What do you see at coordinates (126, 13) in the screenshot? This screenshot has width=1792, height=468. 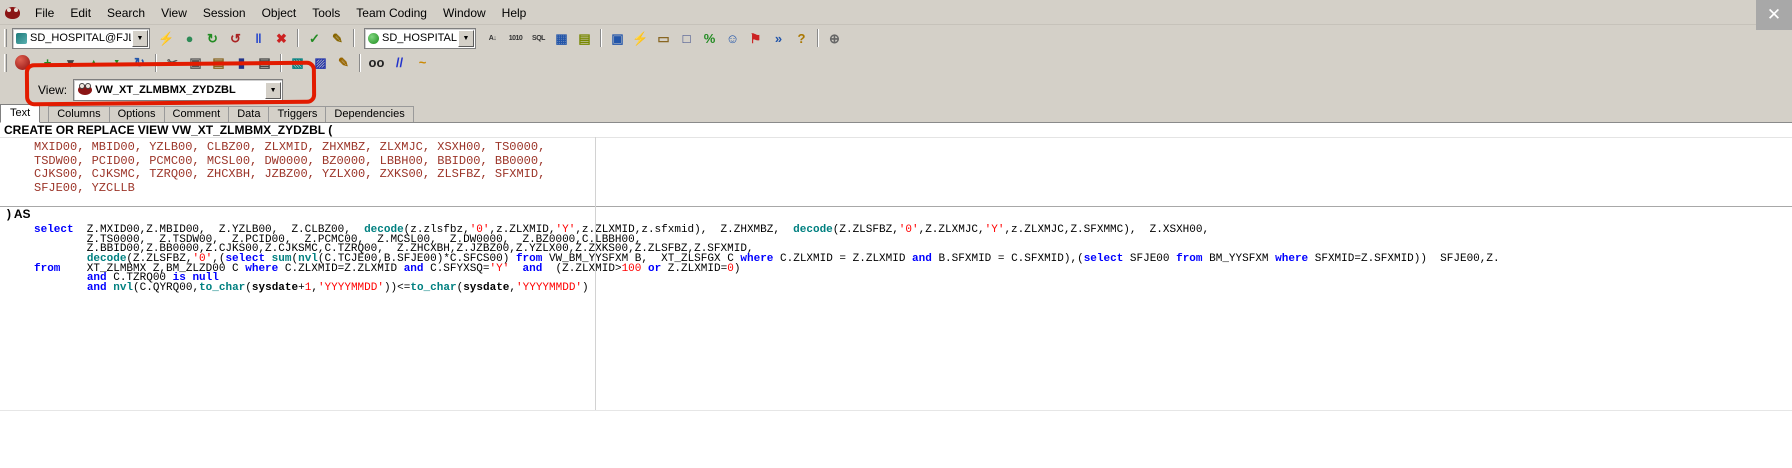 I see `menu-search: Search` at bounding box center [126, 13].